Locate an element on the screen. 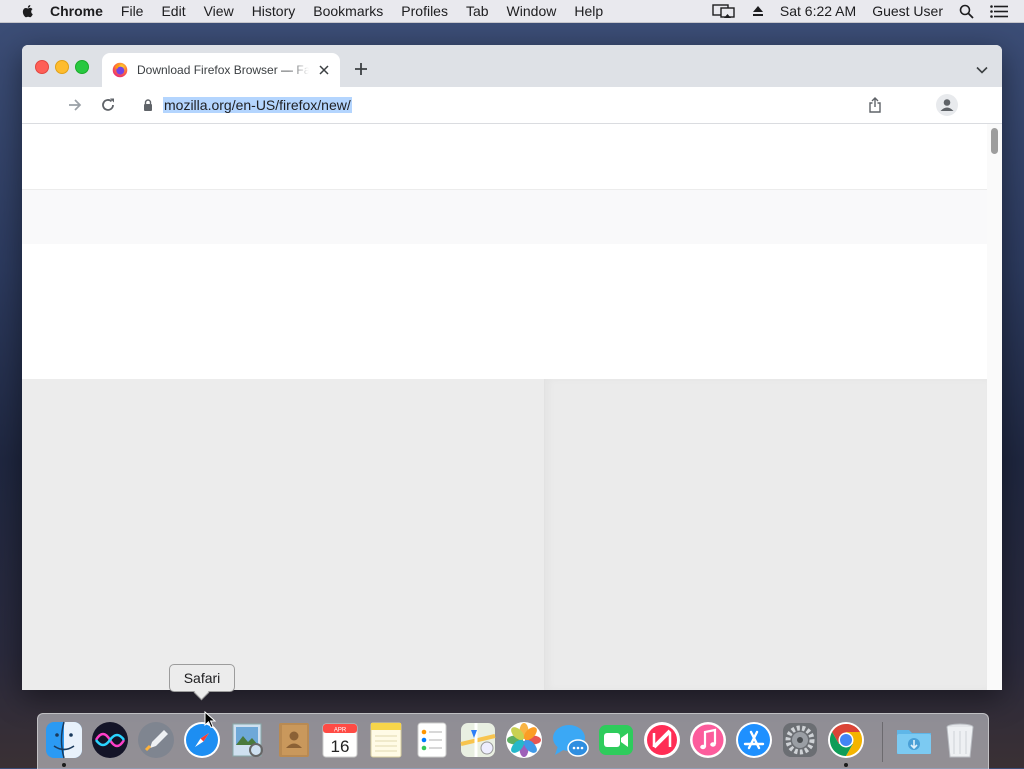 This screenshot has height=769, width=1024. notes-icon is located at coordinates (386, 740).